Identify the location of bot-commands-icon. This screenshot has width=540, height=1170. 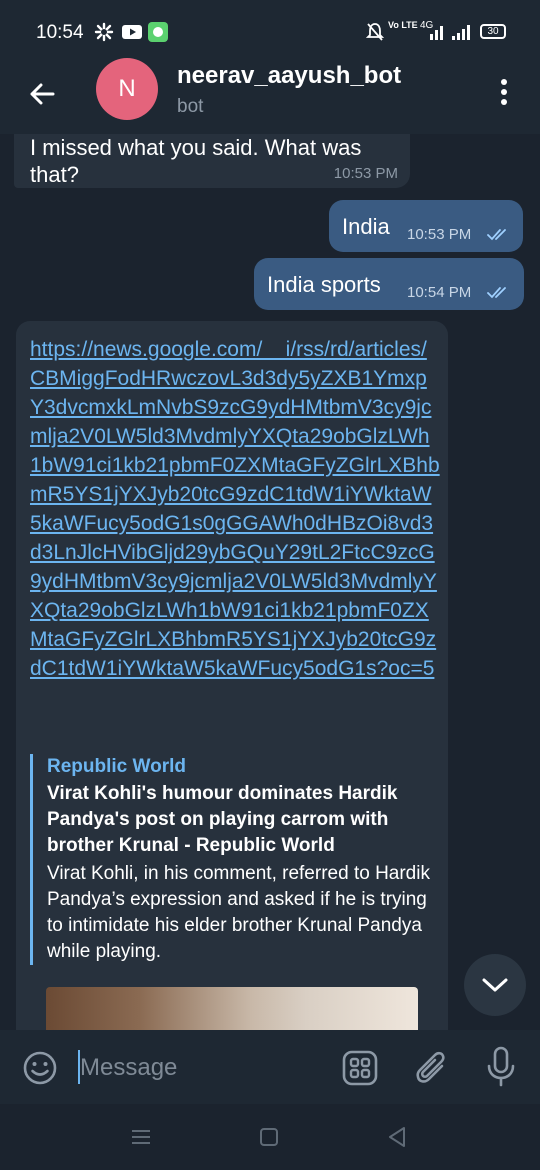
(360, 1068).